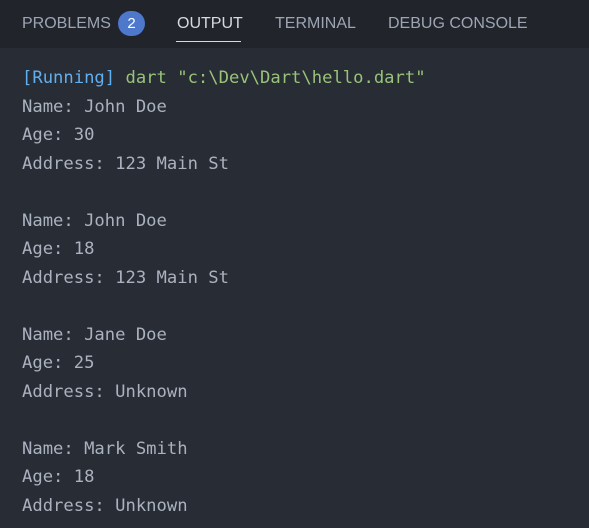 The height and width of the screenshot is (528, 589). What do you see at coordinates (58, 135) in the screenshot?
I see `output-line-age: Age: 30` at bounding box center [58, 135].